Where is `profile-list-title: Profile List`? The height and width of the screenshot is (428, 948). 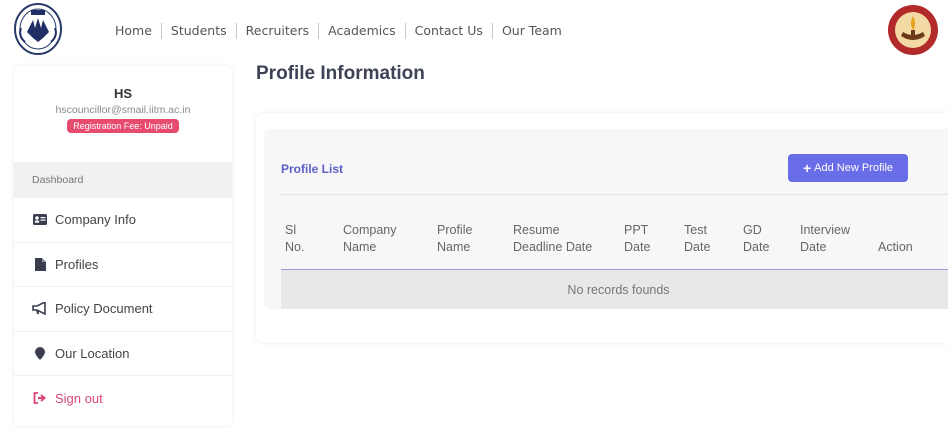
profile-list-title: Profile List is located at coordinates (312, 169).